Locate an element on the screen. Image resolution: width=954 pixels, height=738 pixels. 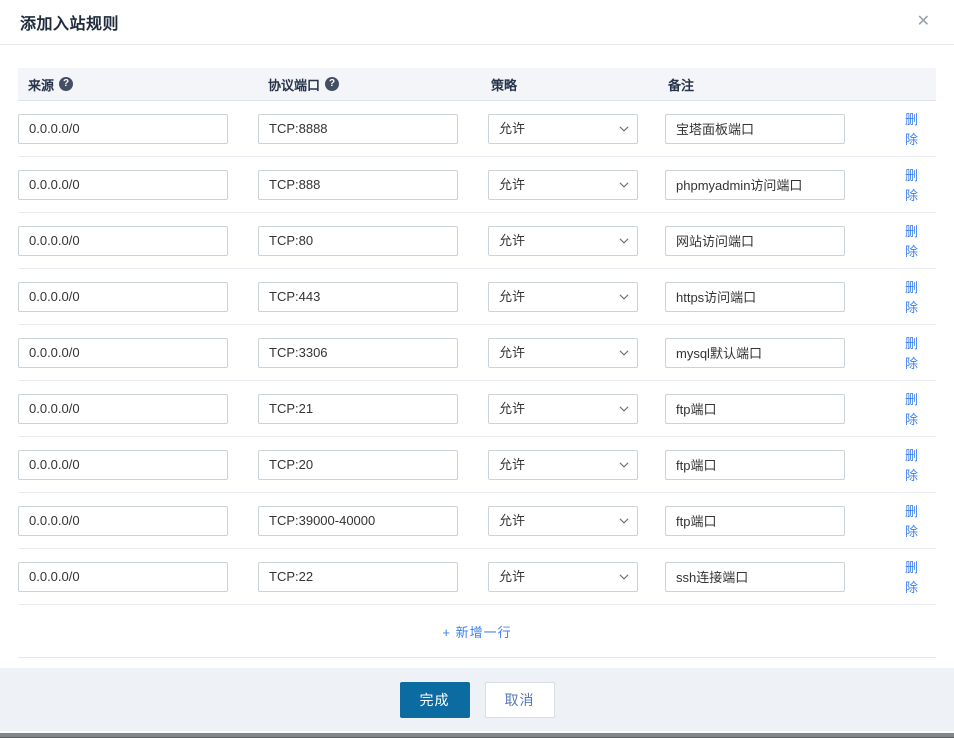
column-header-source-label: 来源 is located at coordinates (41, 85).